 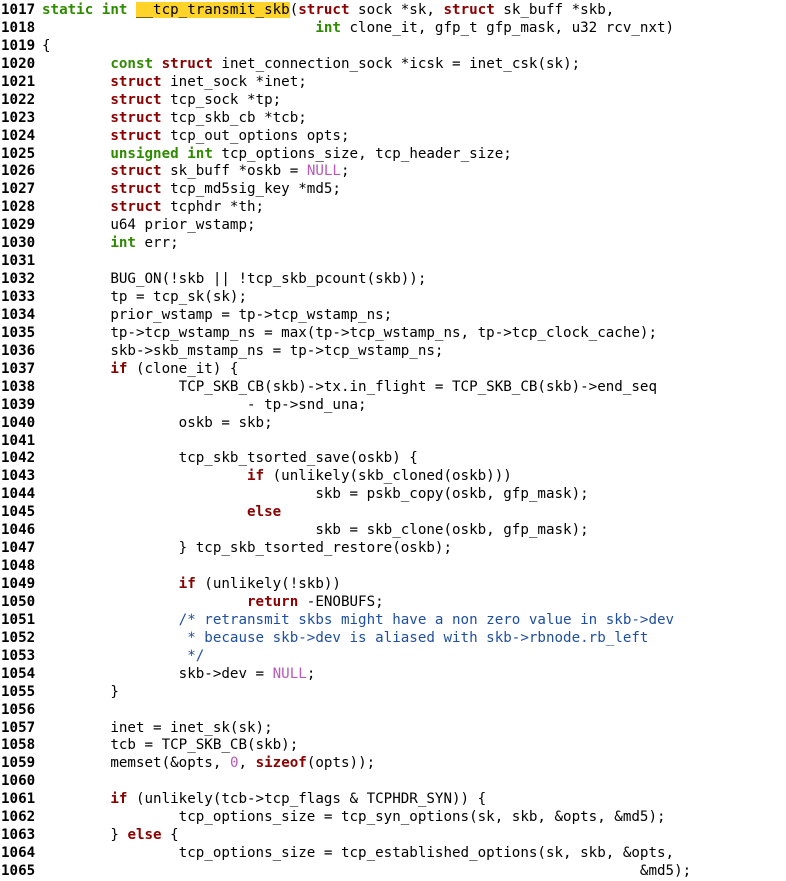 I want to click on code-text: {, so click(x=46, y=45).